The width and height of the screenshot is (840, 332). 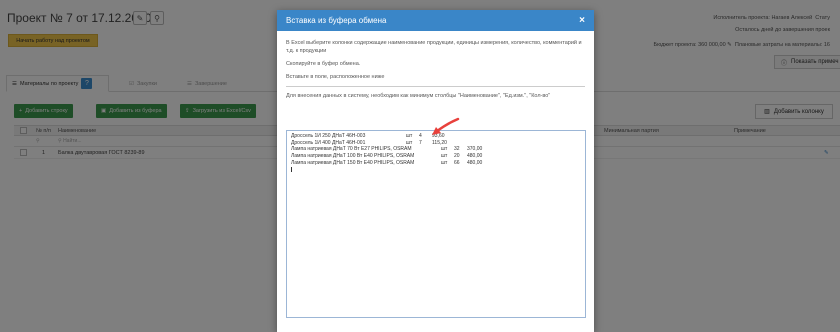 I want to click on divider, so click(x=435, y=86).